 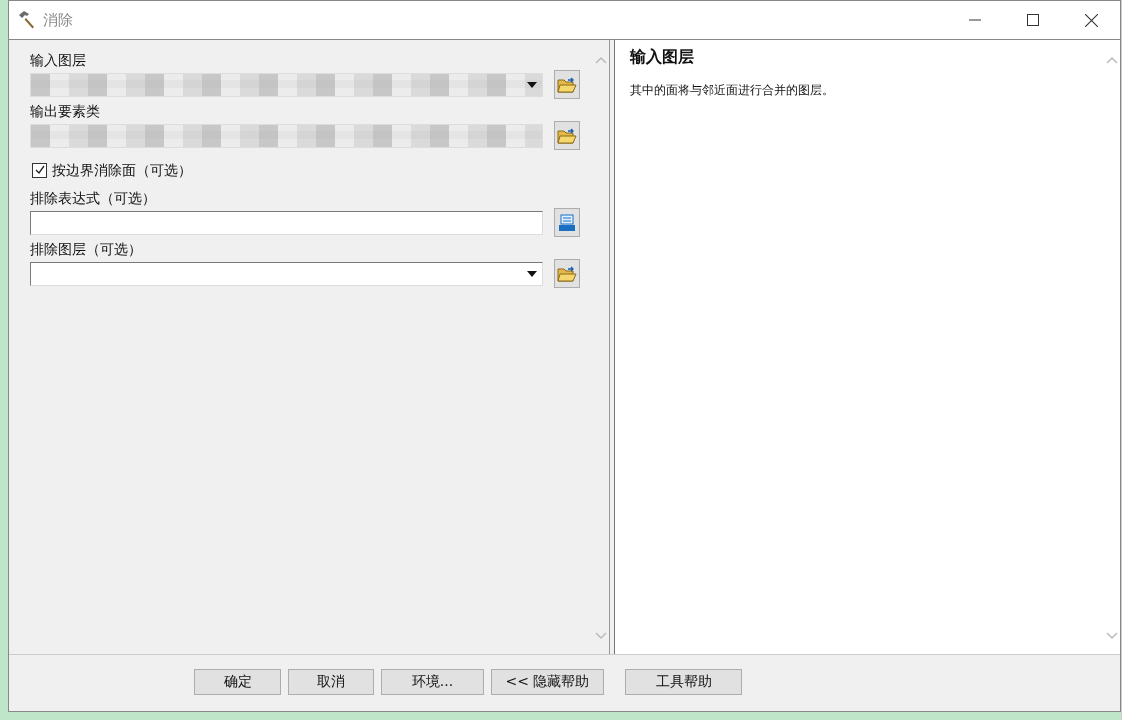 I want to click on dialog-button: << 隐藏帮助, so click(x=547, y=682).